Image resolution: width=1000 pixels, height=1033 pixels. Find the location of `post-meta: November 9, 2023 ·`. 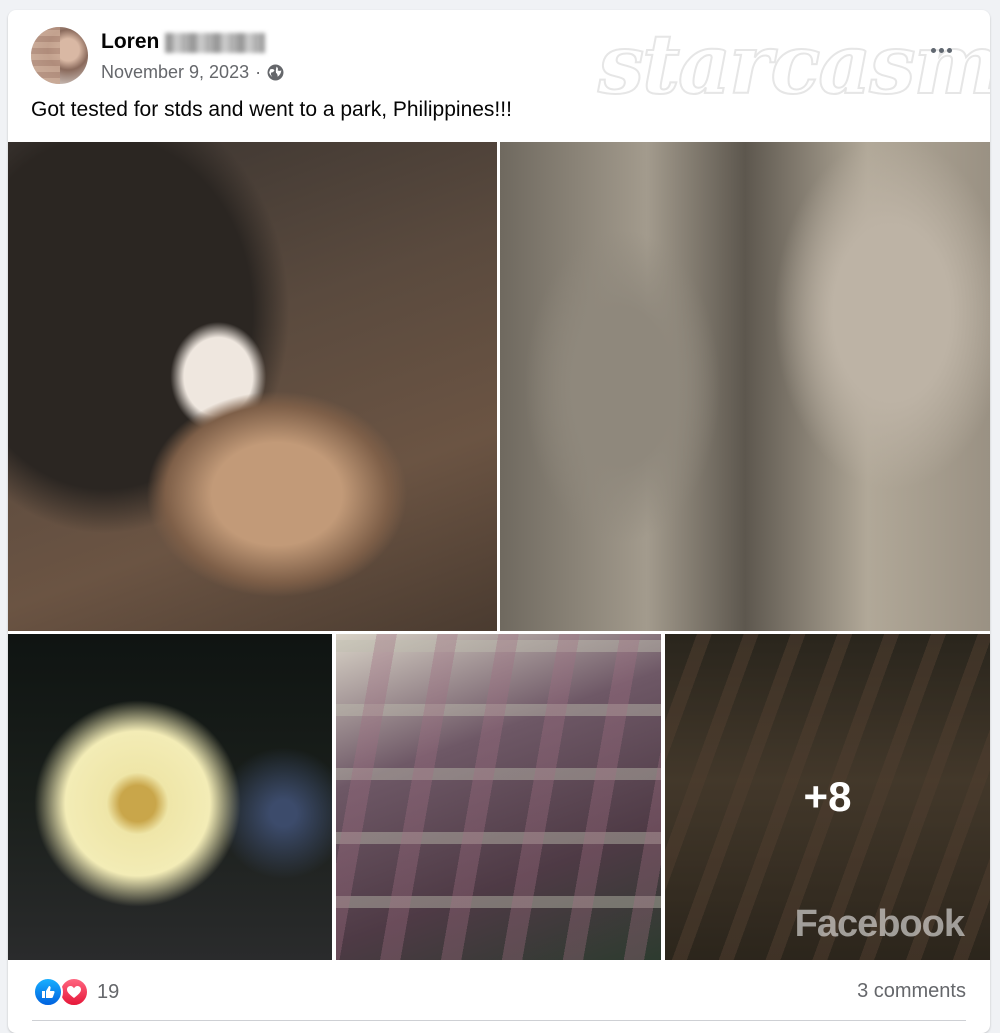

post-meta: November 9, 2023 · is located at coordinates (192, 72).